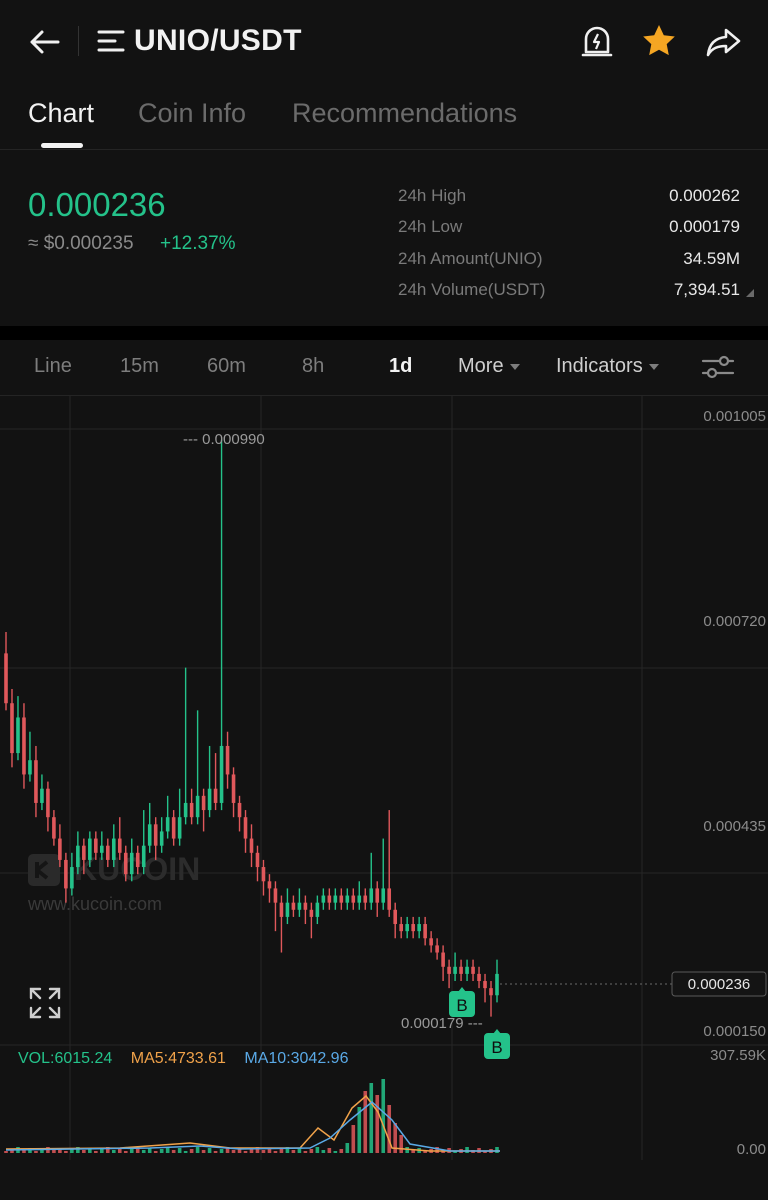 The width and height of the screenshot is (768, 1200). Describe the element at coordinates (734, 621) in the screenshot. I see `y-tick-label: 0.000720` at that location.